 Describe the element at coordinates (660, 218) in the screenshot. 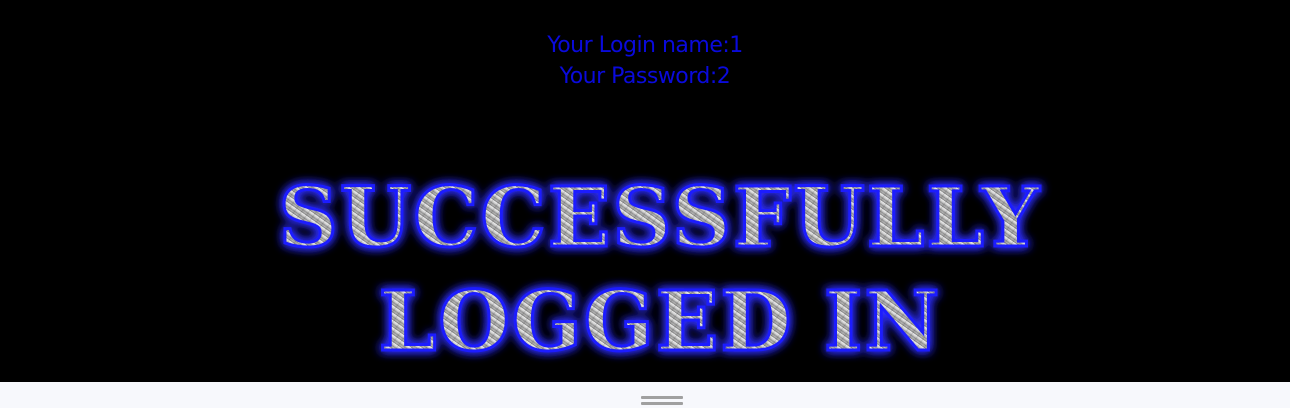

I see `banner-line-1: SUCCESSFULLY` at that location.